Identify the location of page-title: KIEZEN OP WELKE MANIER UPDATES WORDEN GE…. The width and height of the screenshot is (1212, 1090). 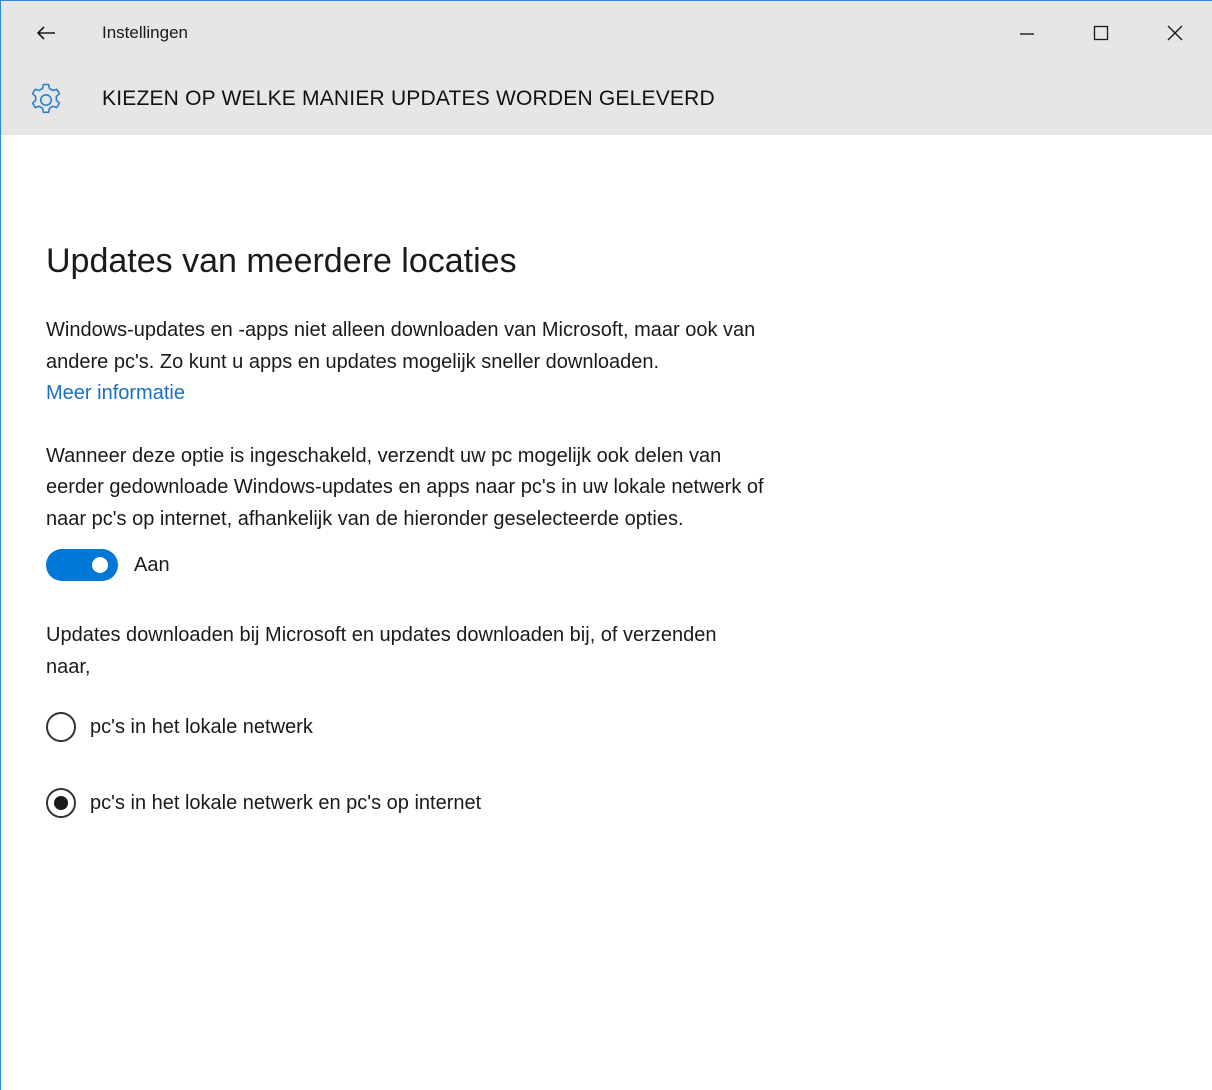
(408, 98).